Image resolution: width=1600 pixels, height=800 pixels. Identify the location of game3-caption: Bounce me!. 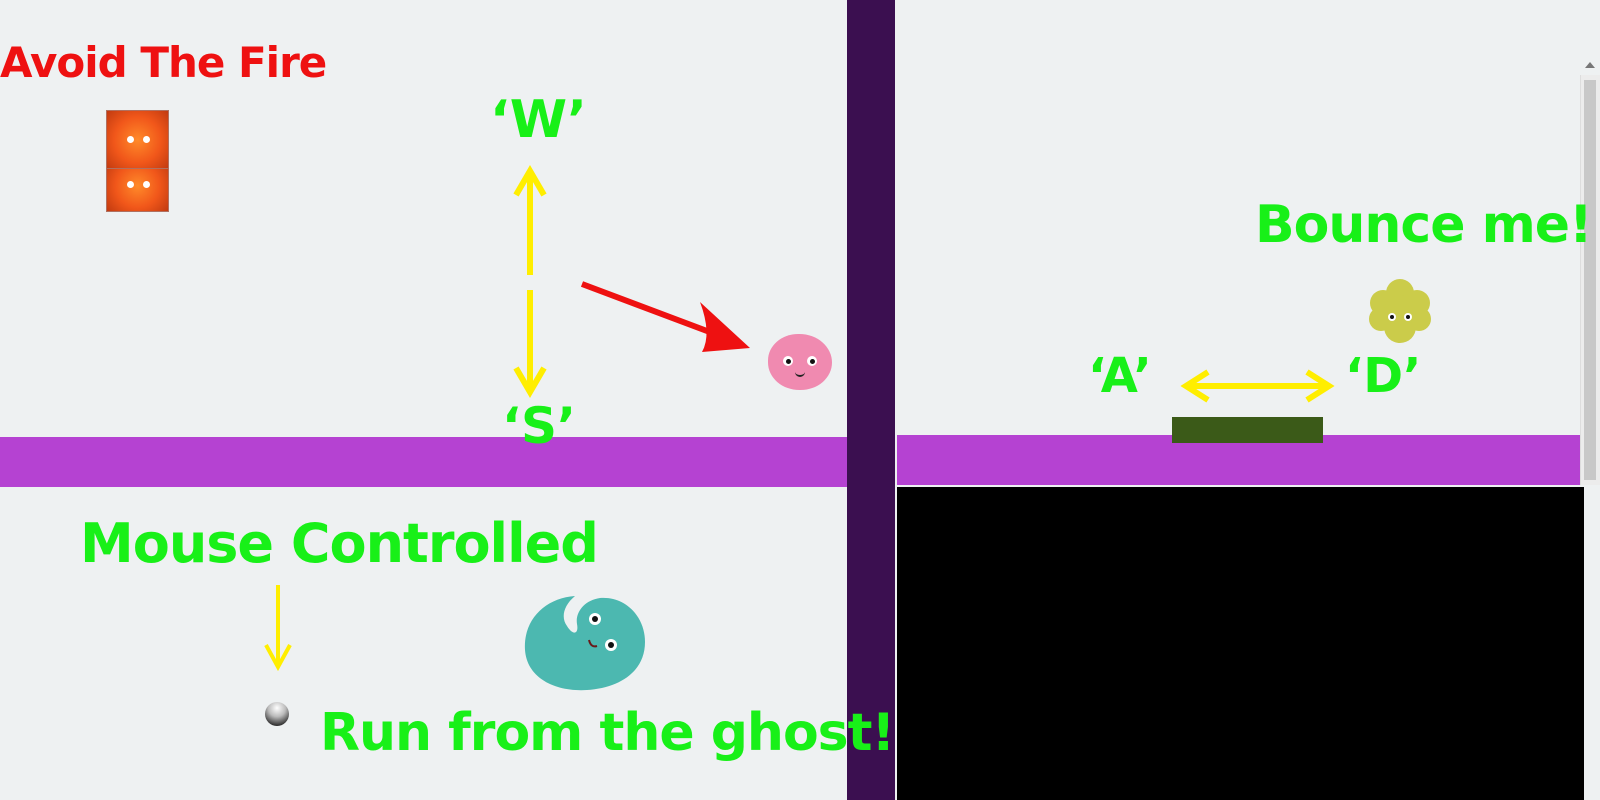
(1424, 225).